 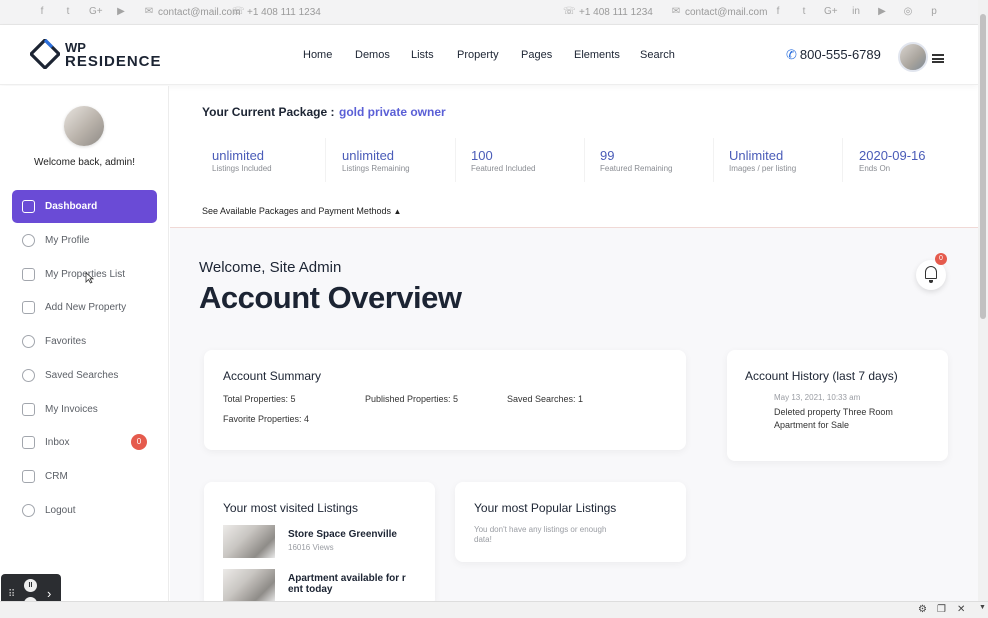 I want to click on sidebar-avatar, so click(x=84, y=126).